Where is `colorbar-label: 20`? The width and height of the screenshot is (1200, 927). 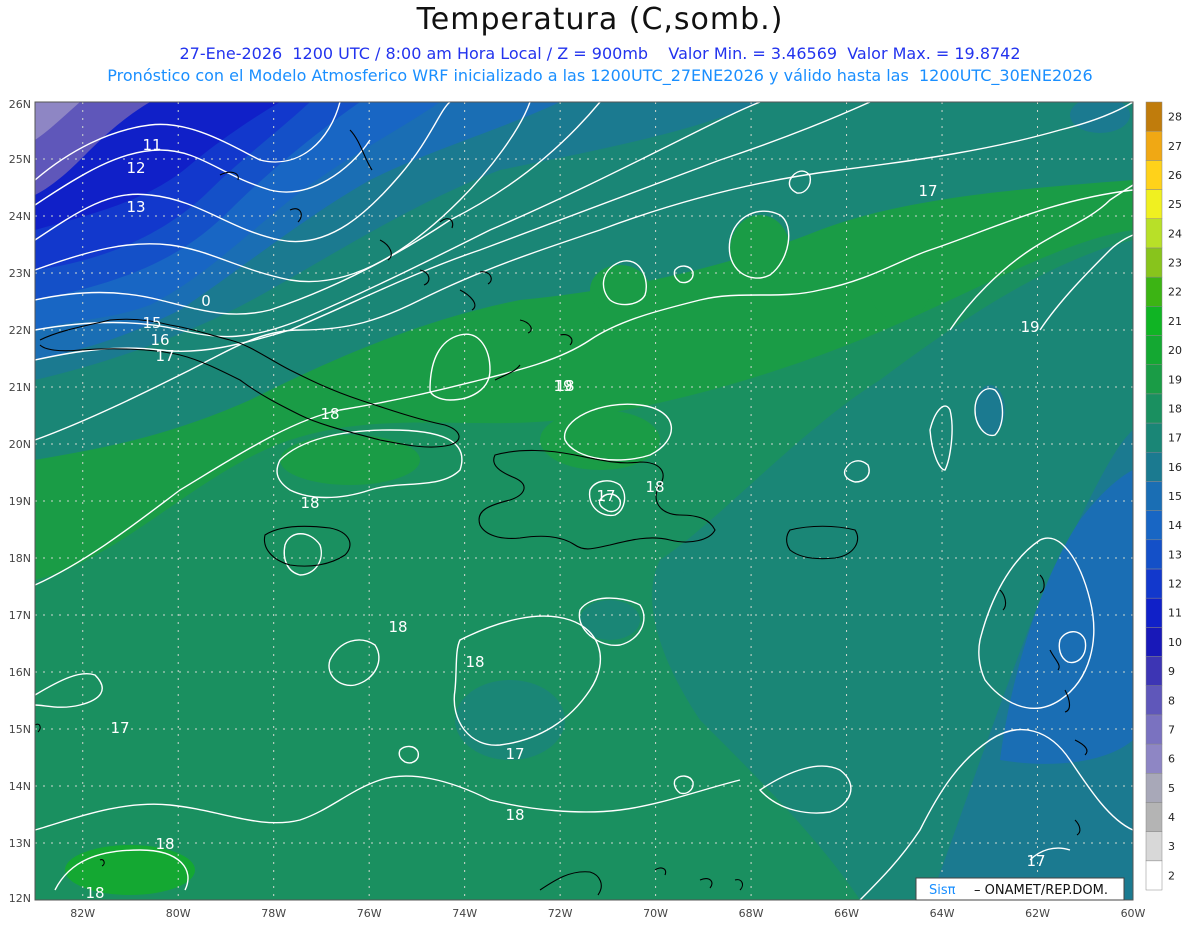
colorbar-label: 20 is located at coordinates (1175, 350).